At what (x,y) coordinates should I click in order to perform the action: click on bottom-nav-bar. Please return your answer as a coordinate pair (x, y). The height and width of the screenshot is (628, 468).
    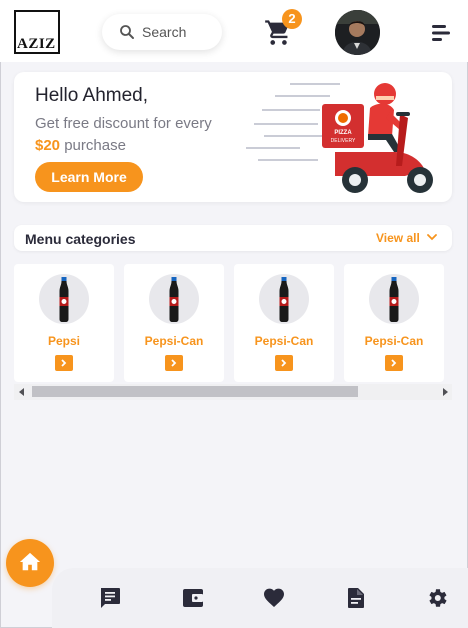
    Looking at the image, I should click on (260, 598).